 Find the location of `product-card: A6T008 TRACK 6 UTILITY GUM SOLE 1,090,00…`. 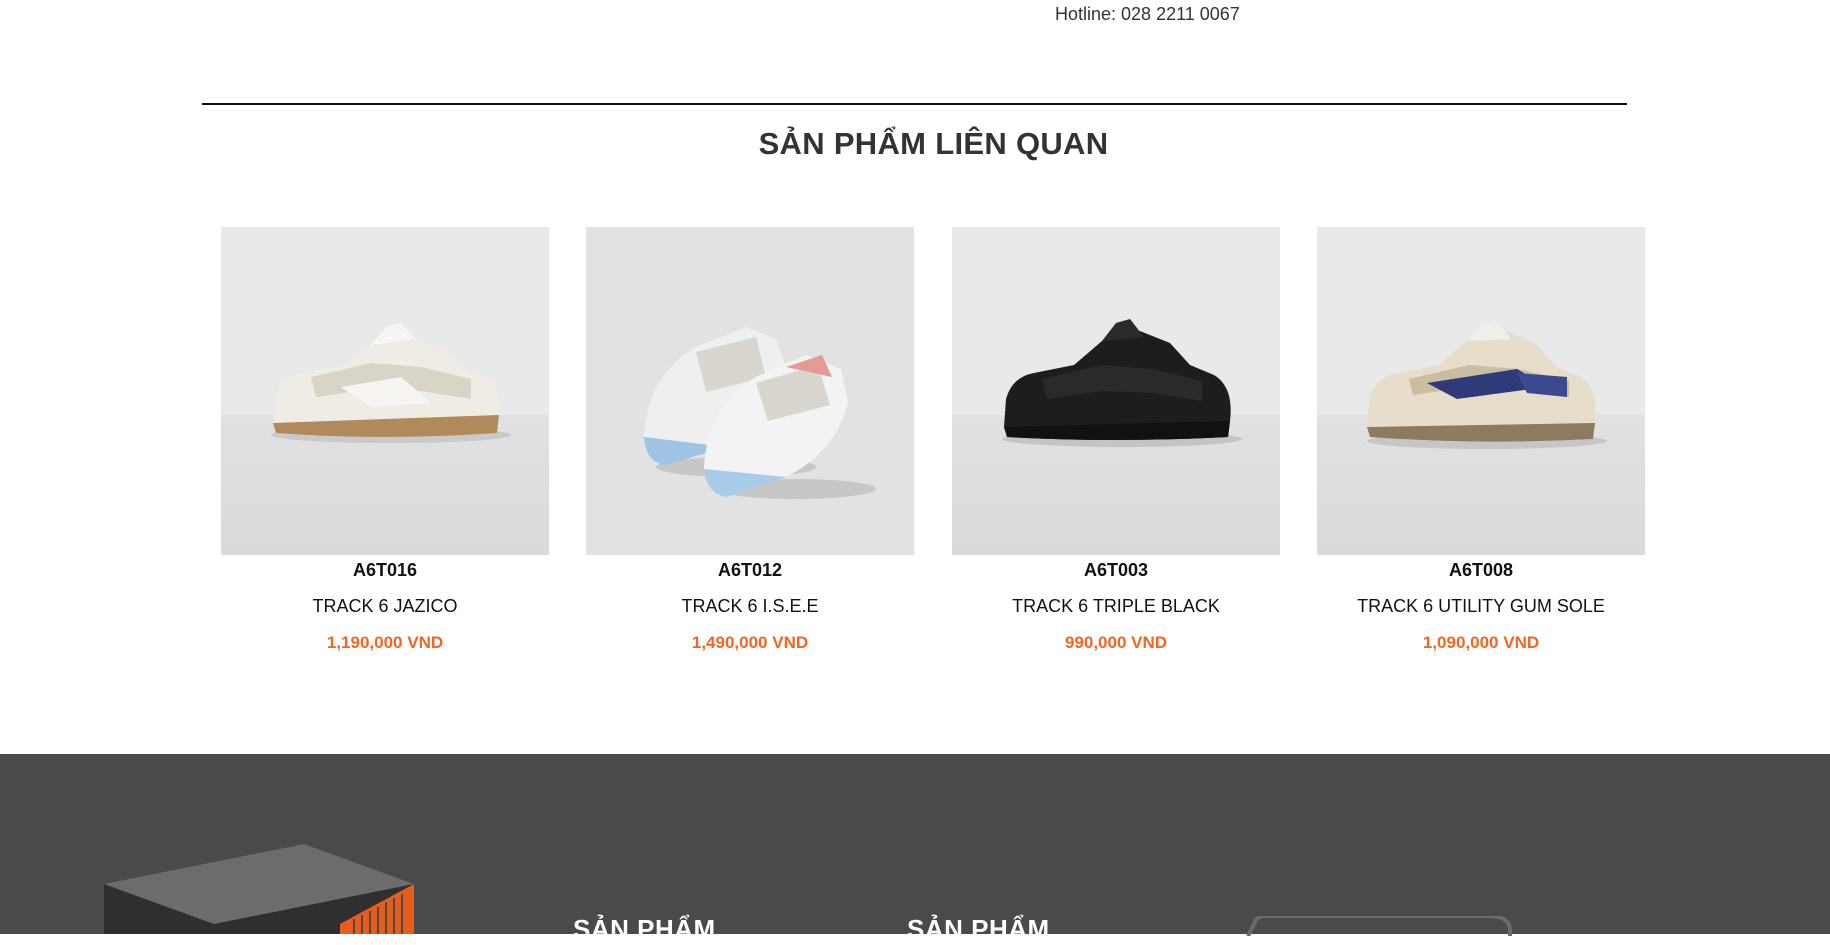

product-card: A6T008 TRACK 6 UTILITY GUM SOLE 1,090,00… is located at coordinates (1481, 440).